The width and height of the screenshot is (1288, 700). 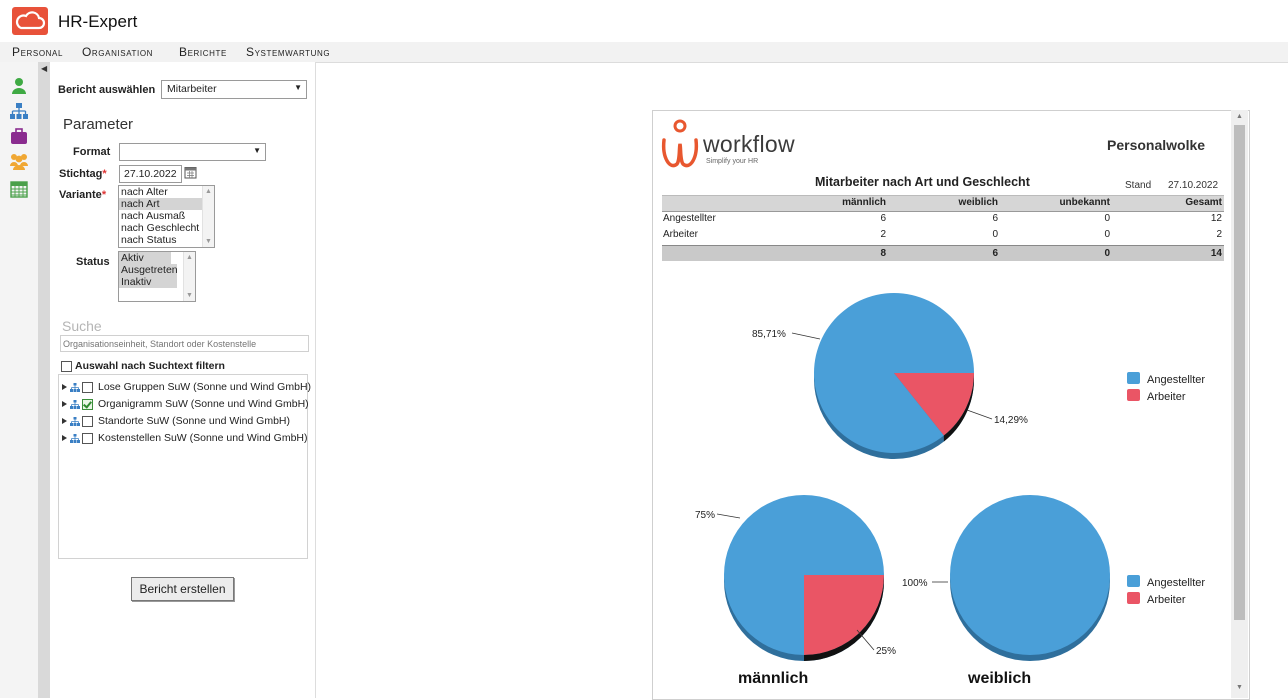 I want to click on tree-item: Kostenstellen SuW (Sonne und Wind GmbH), so click(x=185, y=438).